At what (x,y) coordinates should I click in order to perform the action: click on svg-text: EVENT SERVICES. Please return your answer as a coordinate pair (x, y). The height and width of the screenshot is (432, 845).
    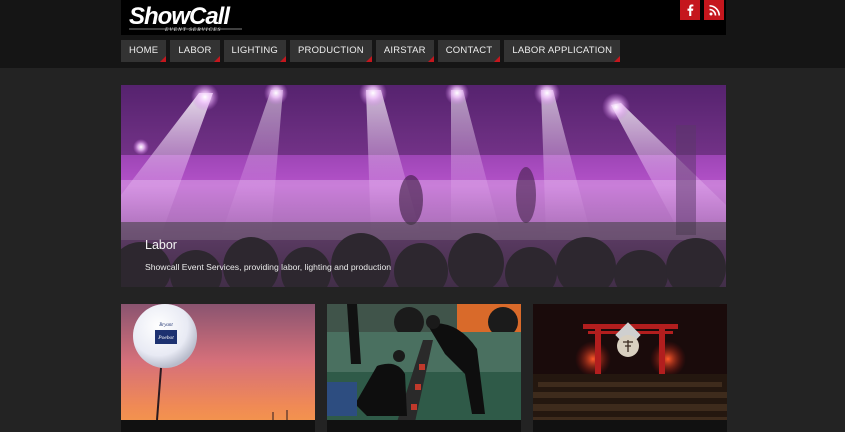
    Looking at the image, I should click on (192, 30).